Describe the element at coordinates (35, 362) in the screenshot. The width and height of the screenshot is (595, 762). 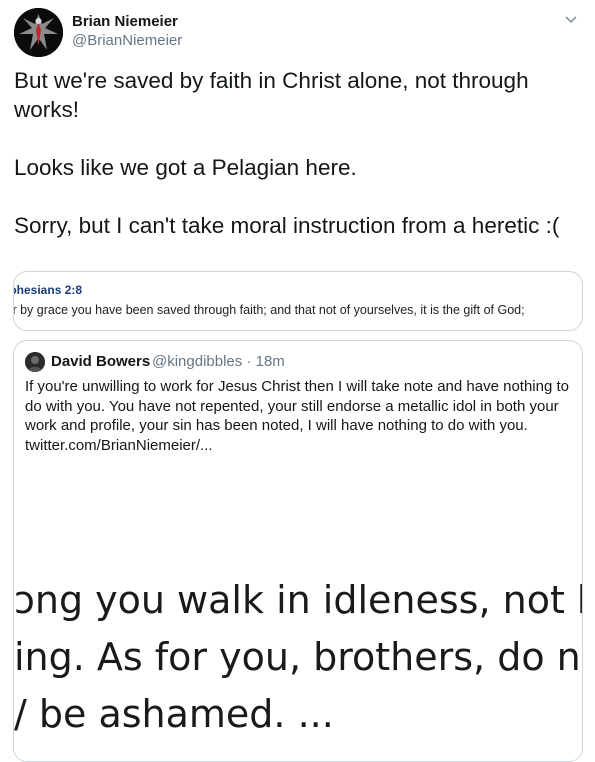
I see `quoted-avatar` at that location.